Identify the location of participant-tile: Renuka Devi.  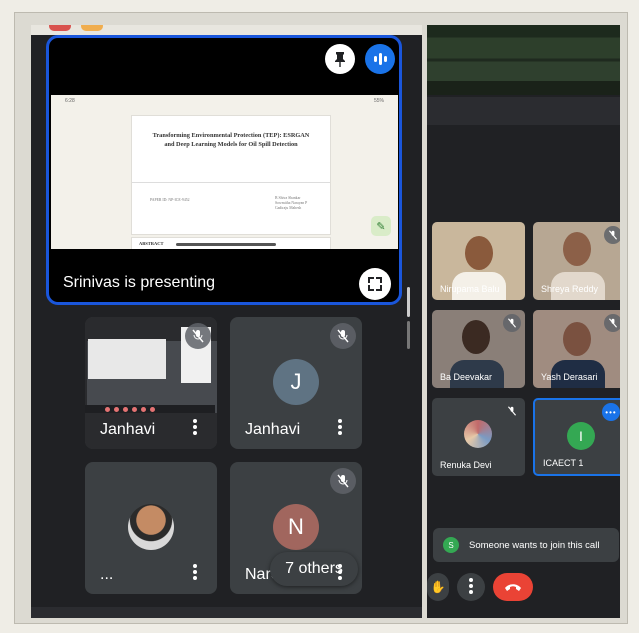
(478, 437).